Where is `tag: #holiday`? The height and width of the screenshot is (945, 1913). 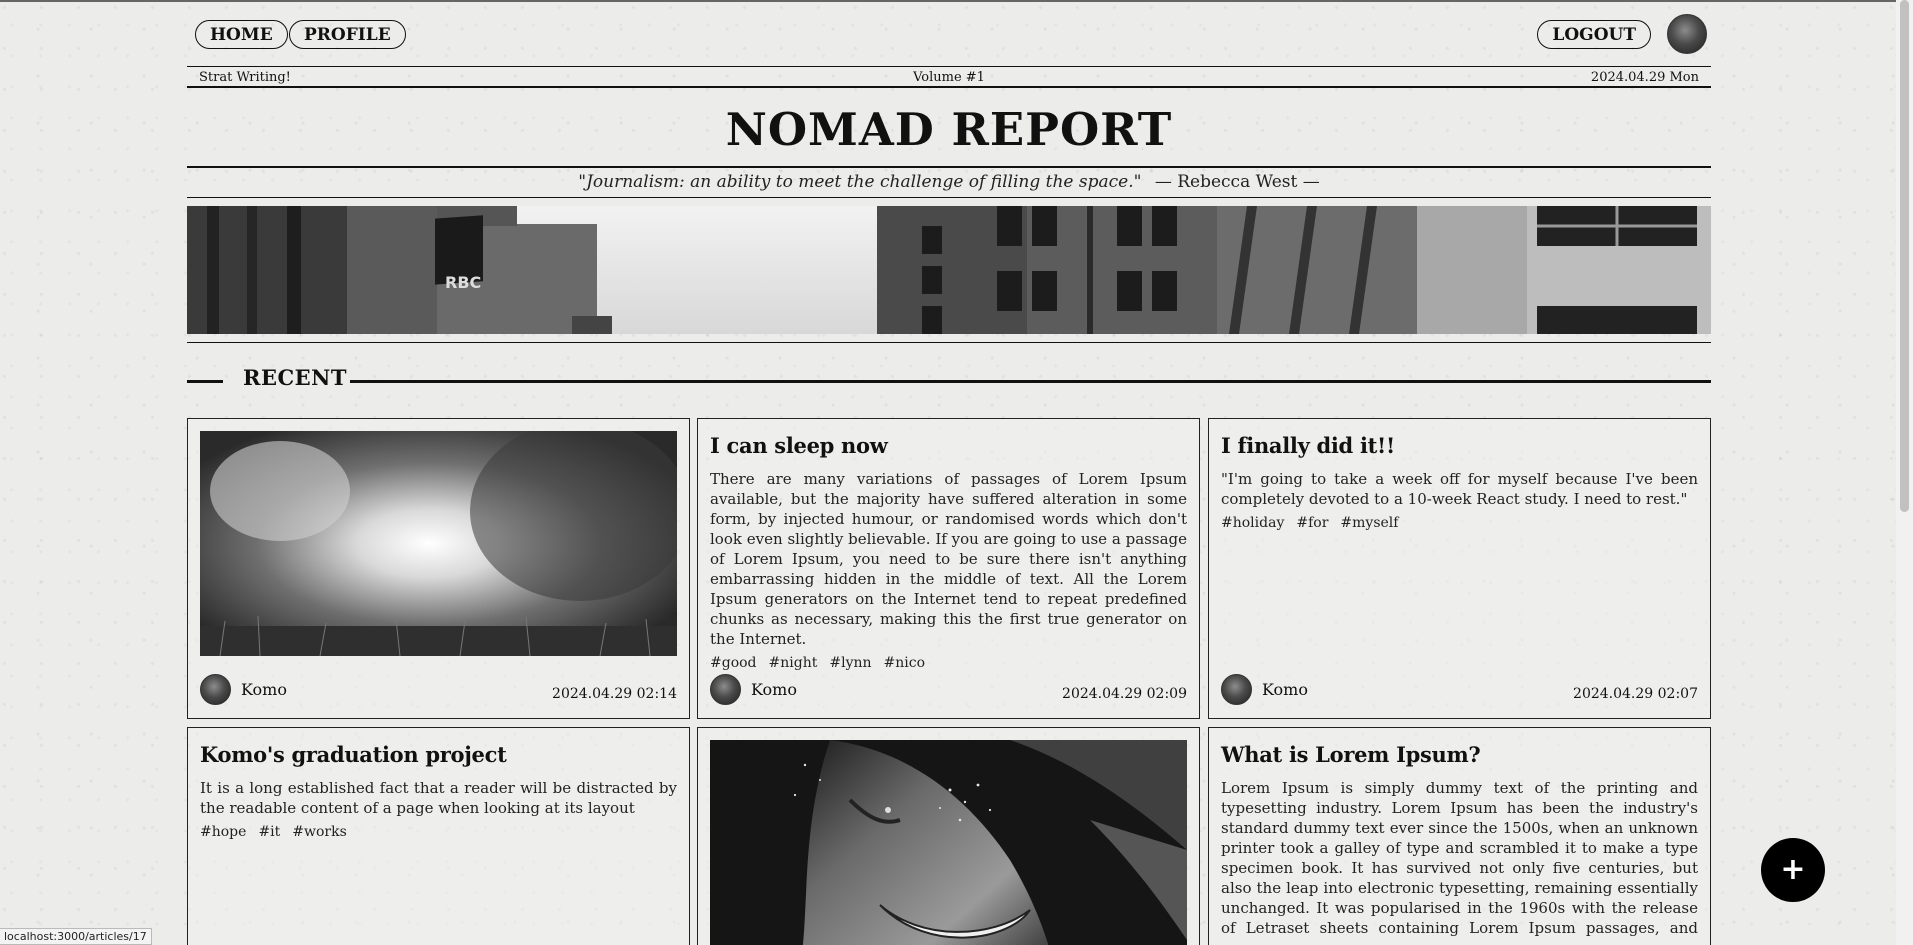
tag: #holiday is located at coordinates (1252, 523).